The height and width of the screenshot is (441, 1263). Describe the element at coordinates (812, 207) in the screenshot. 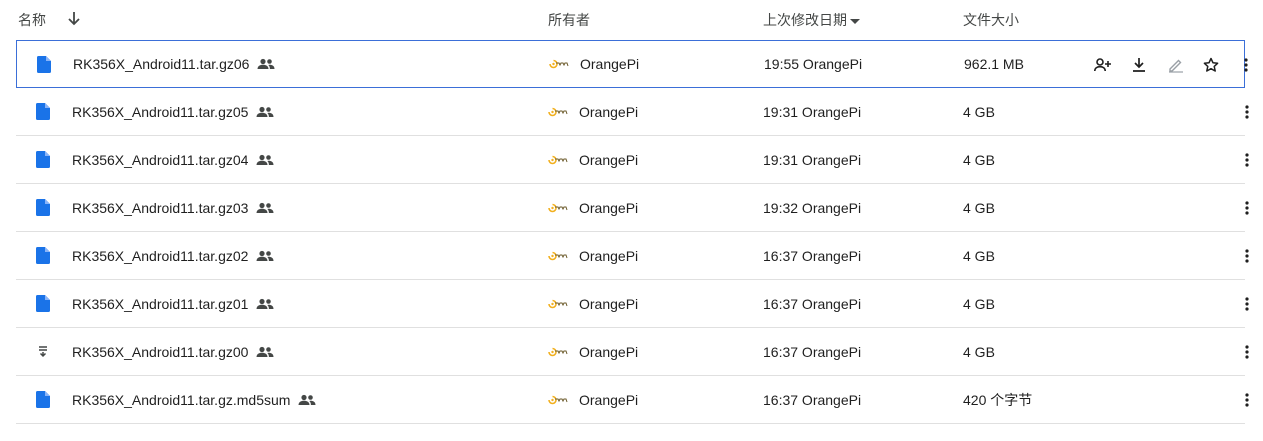

I see `modified-time: 19:32 OrangePi` at that location.